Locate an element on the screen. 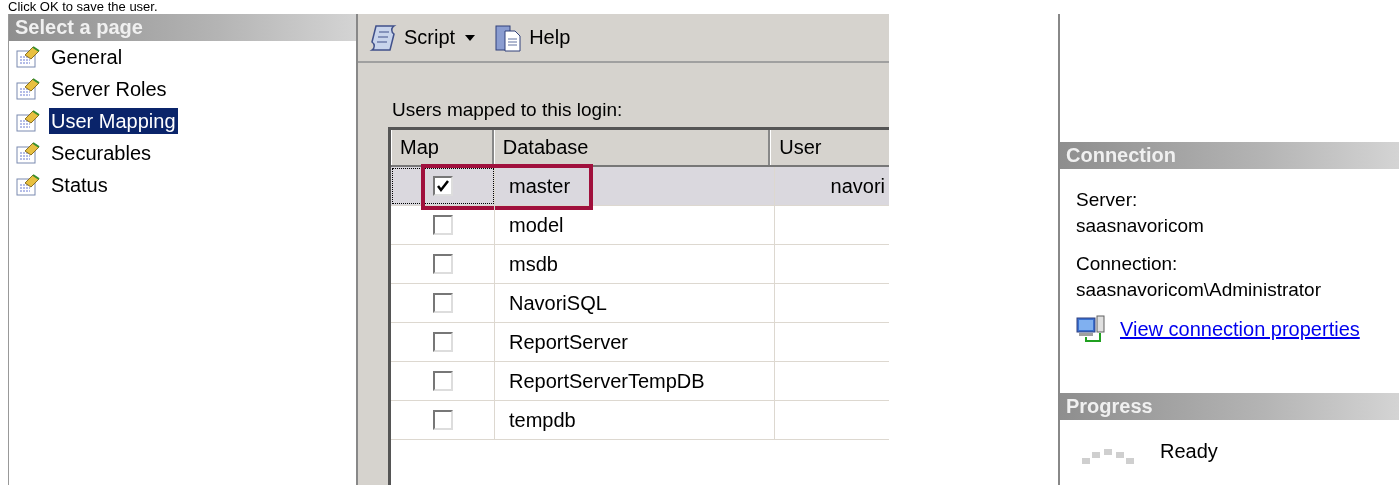 Image resolution: width=1399 pixels, height=485 pixels. script-button: Script is located at coordinates (422, 37).